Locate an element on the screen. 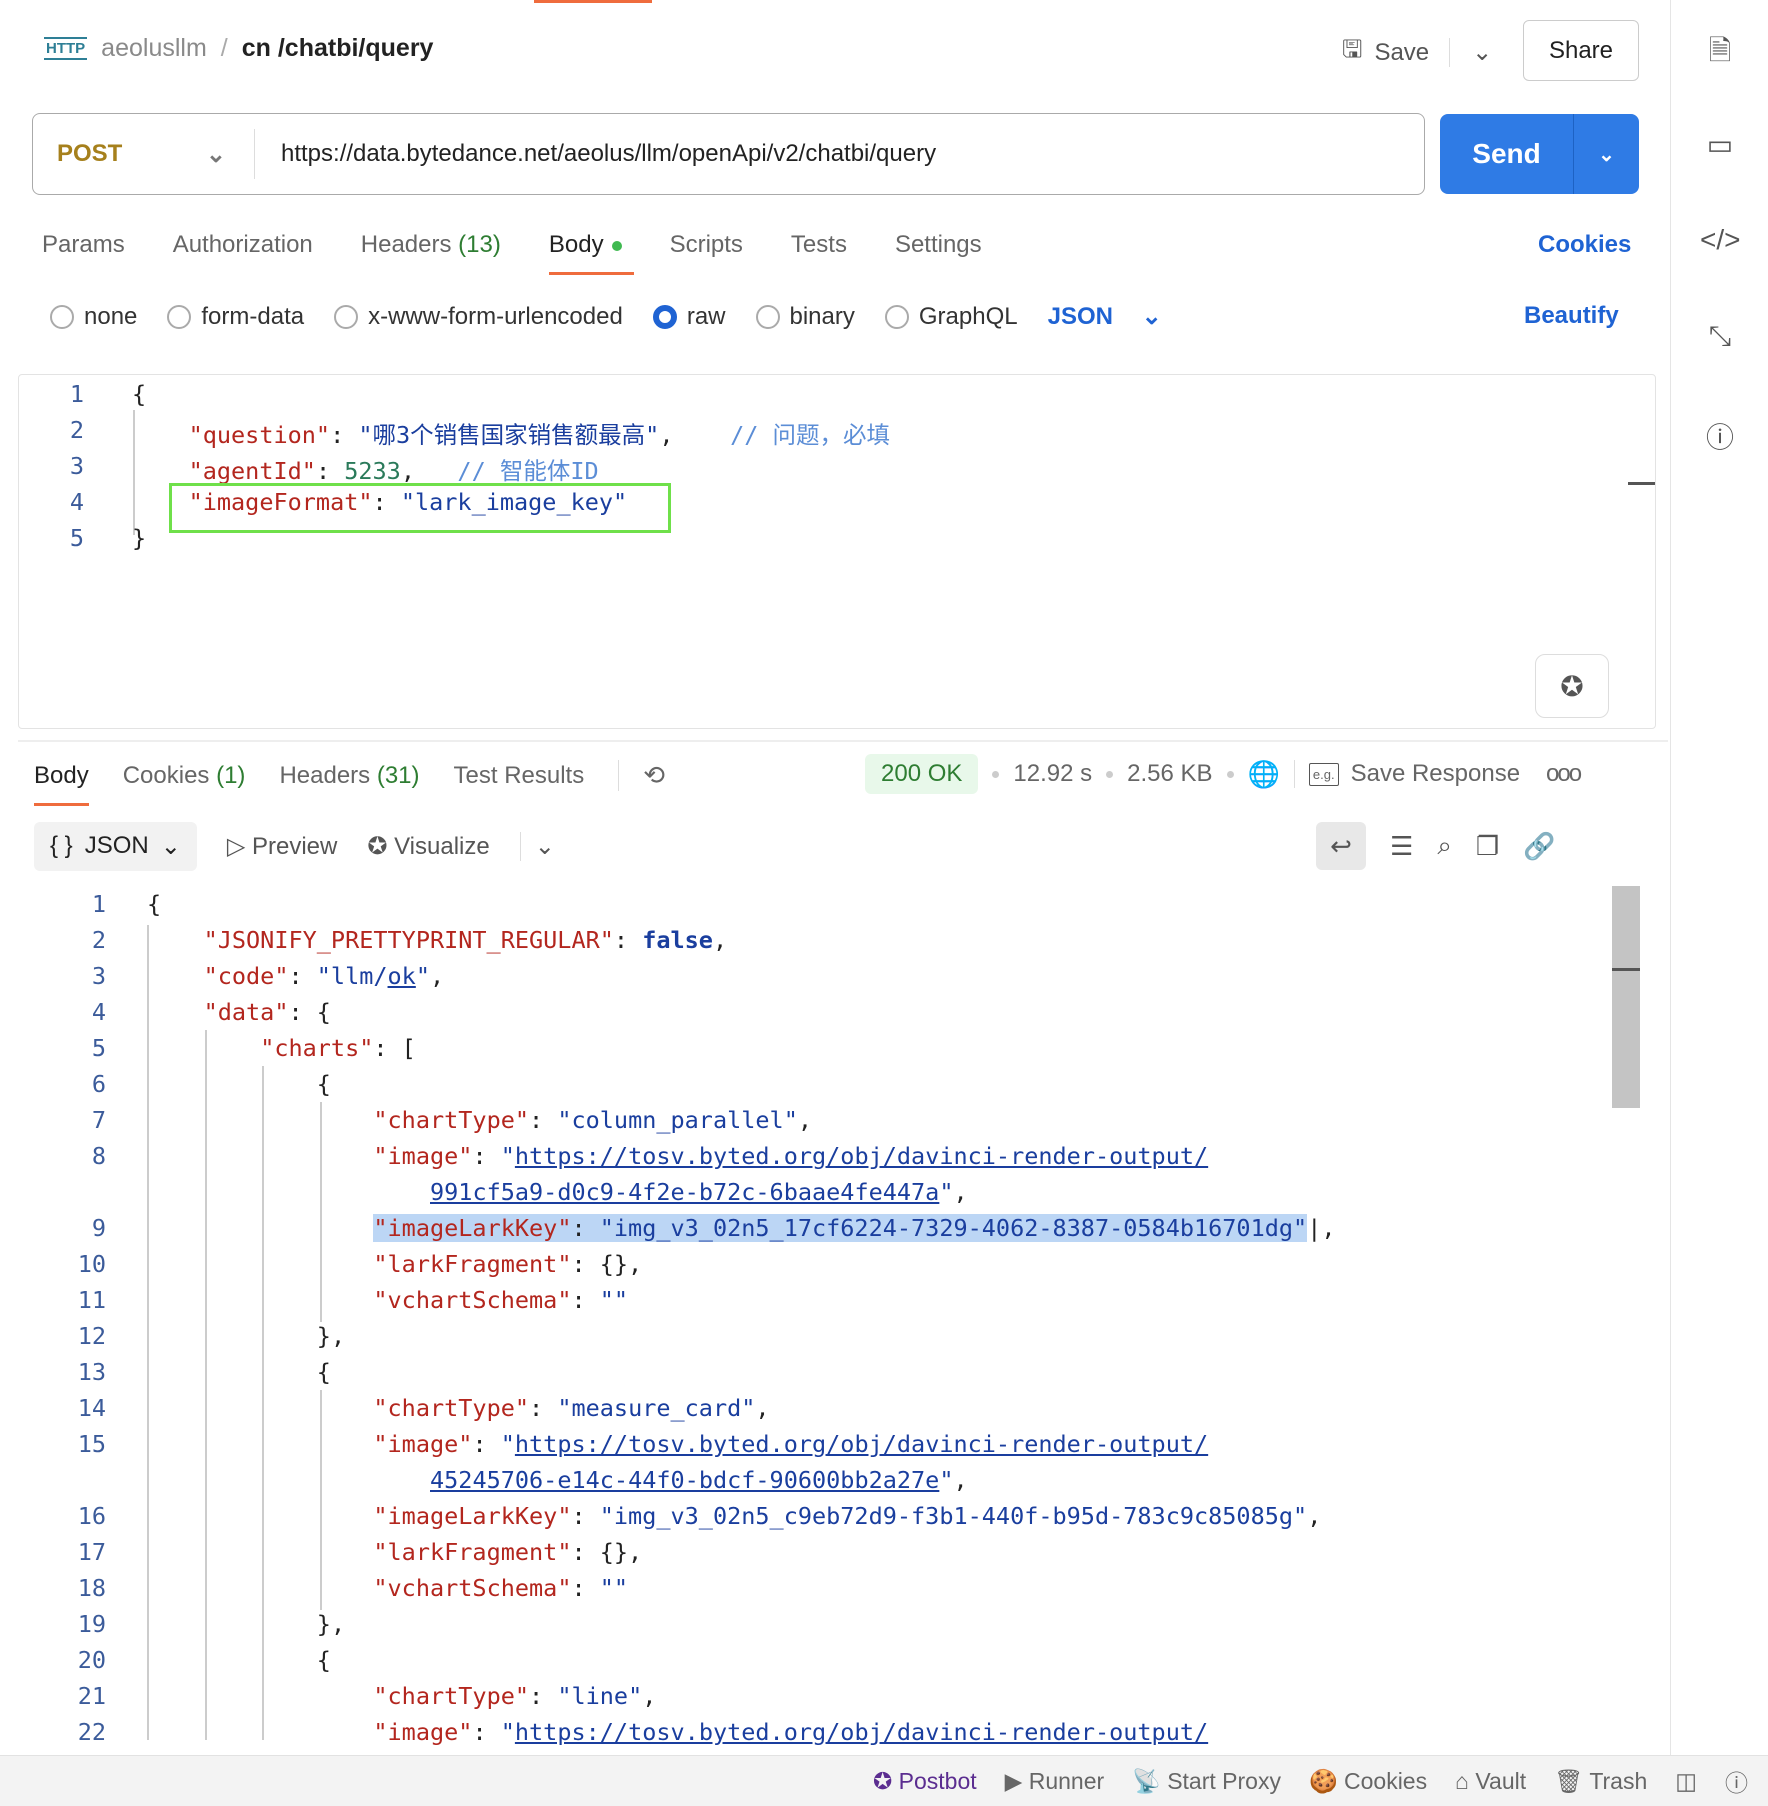 This screenshot has height=1806, width=1768. code-line: } is located at coordinates (139, 538).